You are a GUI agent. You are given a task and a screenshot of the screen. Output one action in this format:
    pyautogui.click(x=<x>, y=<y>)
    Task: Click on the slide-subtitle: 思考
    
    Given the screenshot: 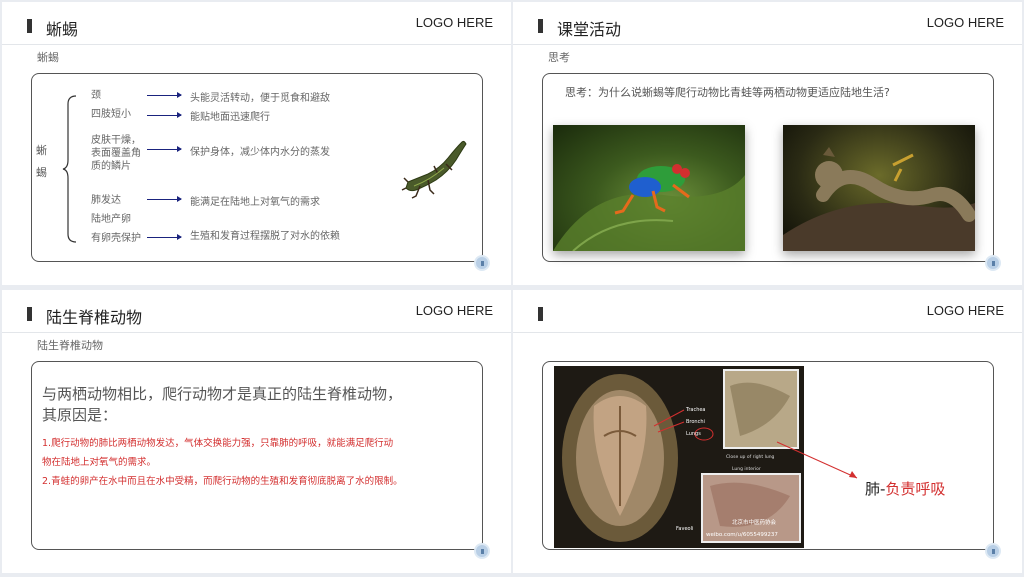 What is the action you would take?
    pyautogui.click(x=559, y=57)
    